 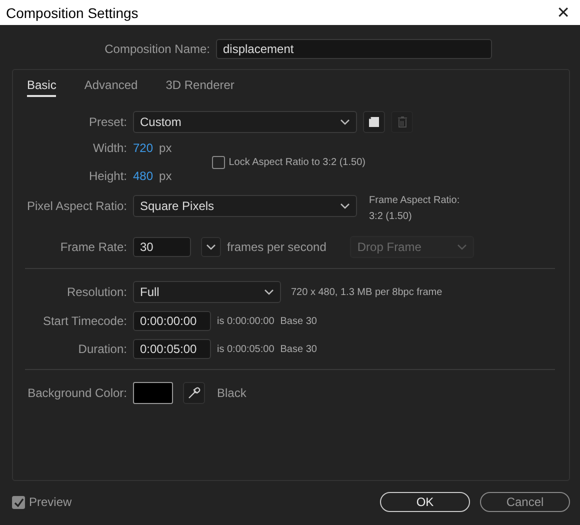 What do you see at coordinates (402, 122) in the screenshot?
I see `trash-icon` at bounding box center [402, 122].